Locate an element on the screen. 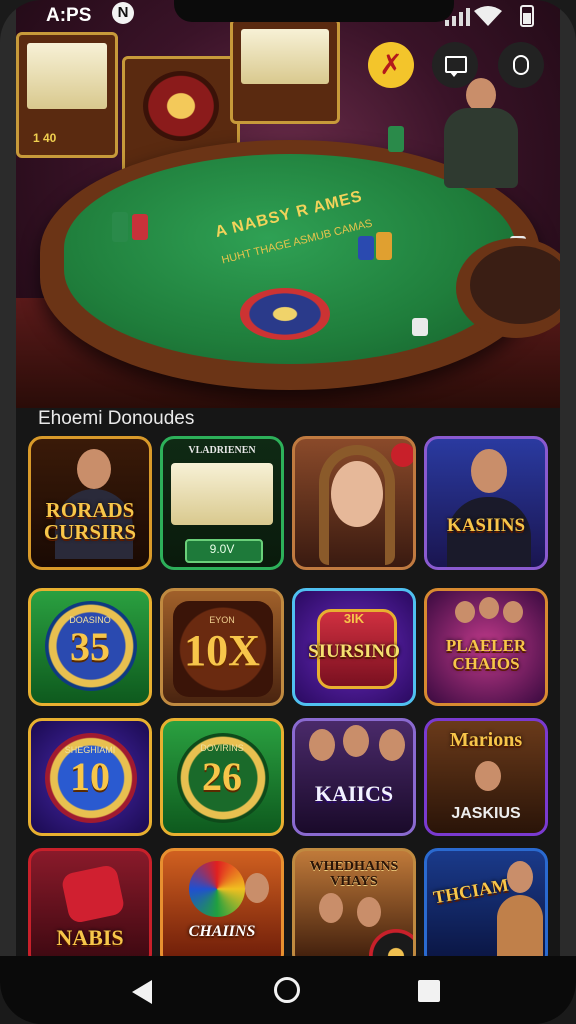 The image size is (576, 1024). camera-notch is located at coordinates (314, 11).